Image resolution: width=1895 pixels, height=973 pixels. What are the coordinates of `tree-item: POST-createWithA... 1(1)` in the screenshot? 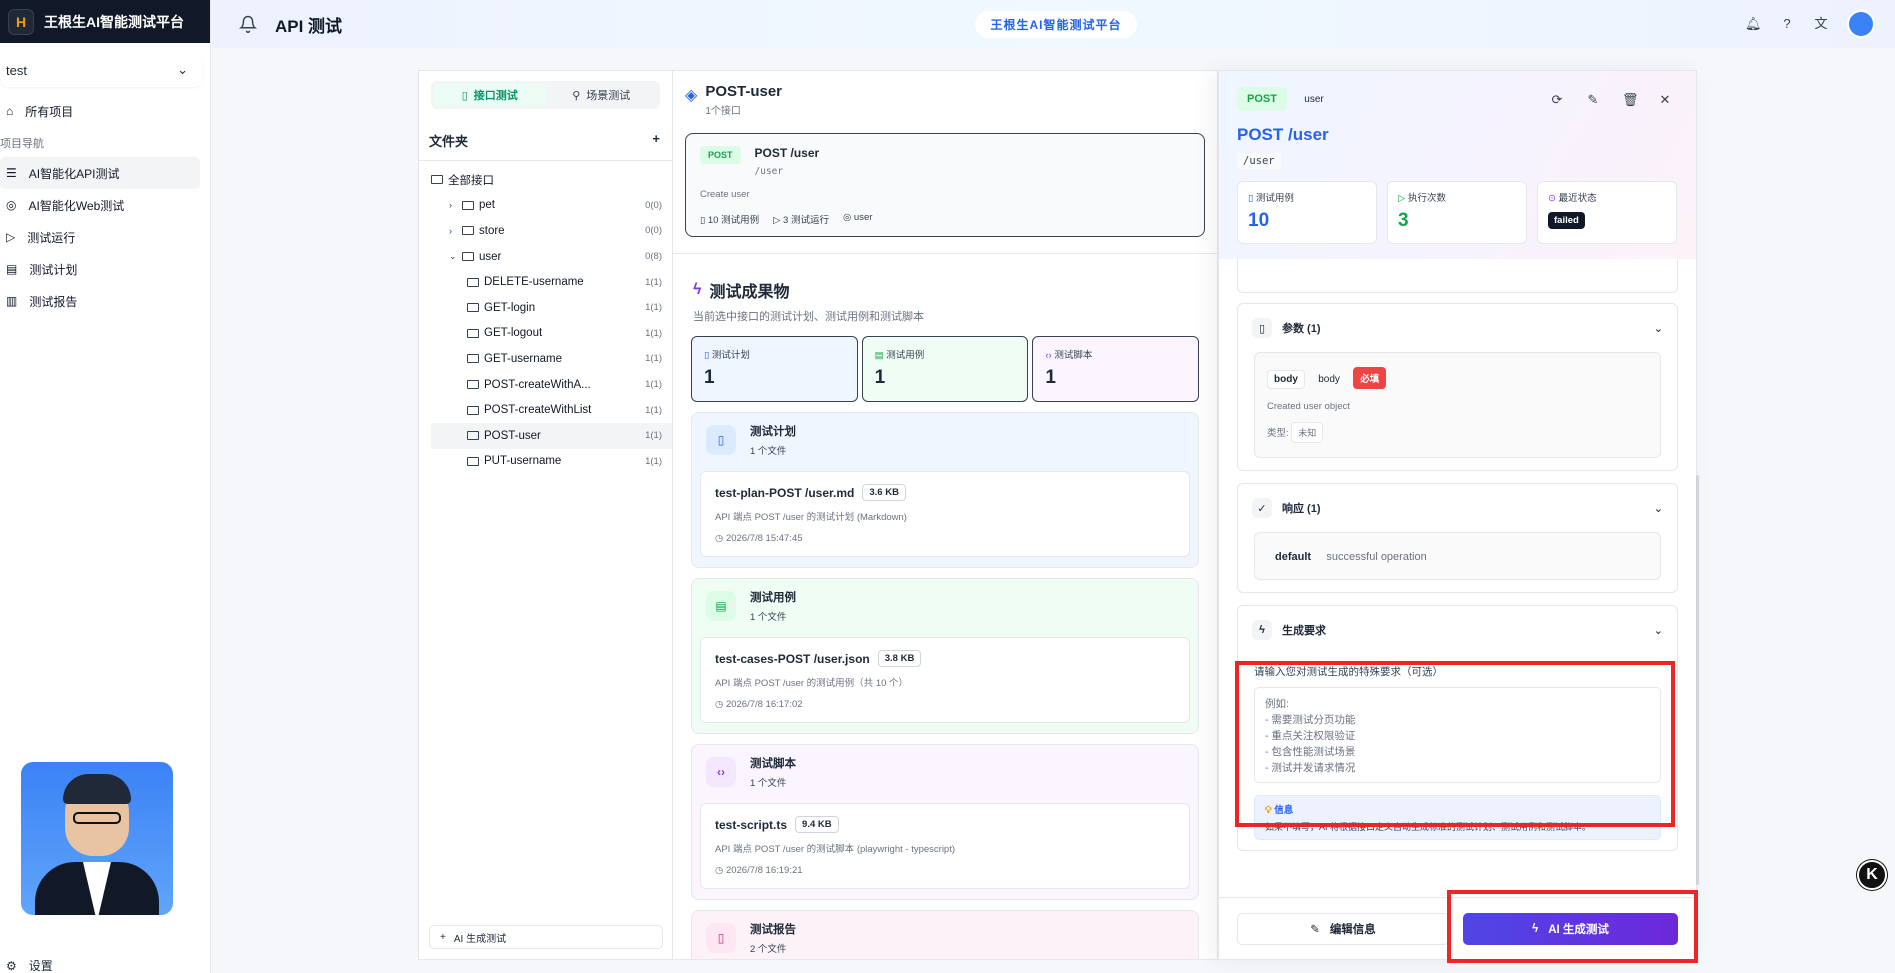 It's located at (551, 385).